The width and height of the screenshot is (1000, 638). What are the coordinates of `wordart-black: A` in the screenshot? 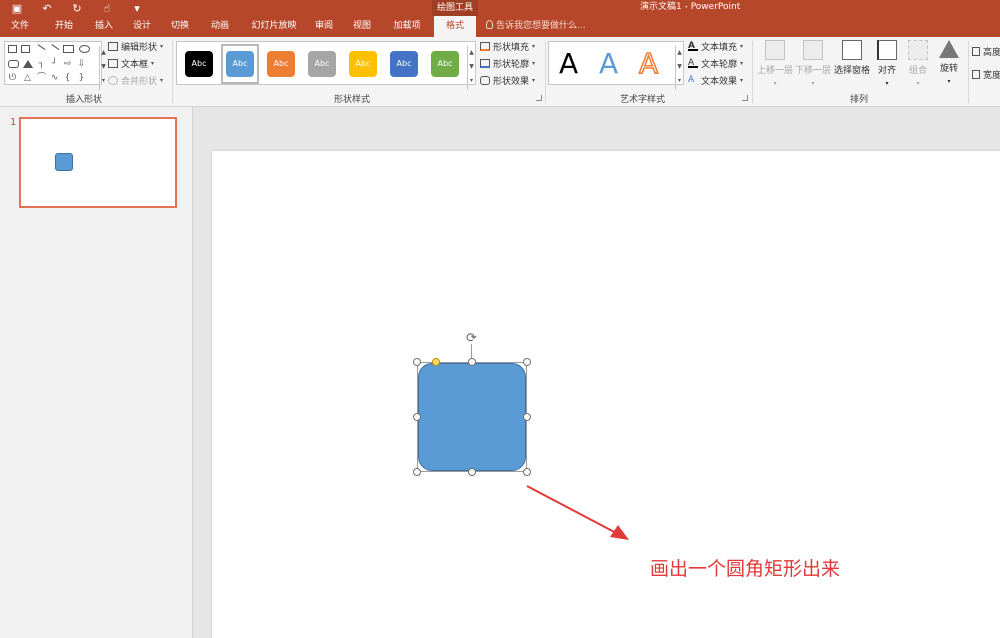 It's located at (568, 64).